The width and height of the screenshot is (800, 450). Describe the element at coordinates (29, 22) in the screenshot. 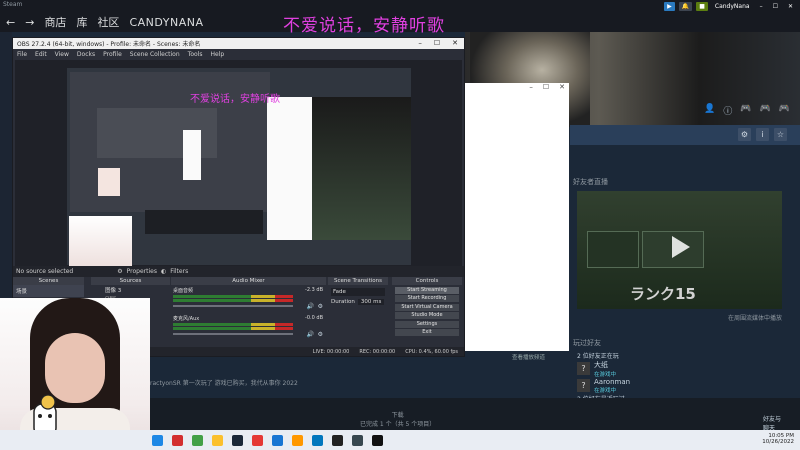

I see `forward-icon: →` at that location.